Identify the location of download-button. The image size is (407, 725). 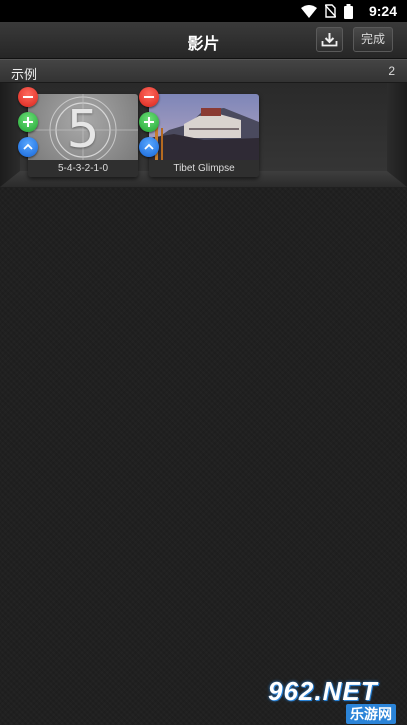
(329, 39).